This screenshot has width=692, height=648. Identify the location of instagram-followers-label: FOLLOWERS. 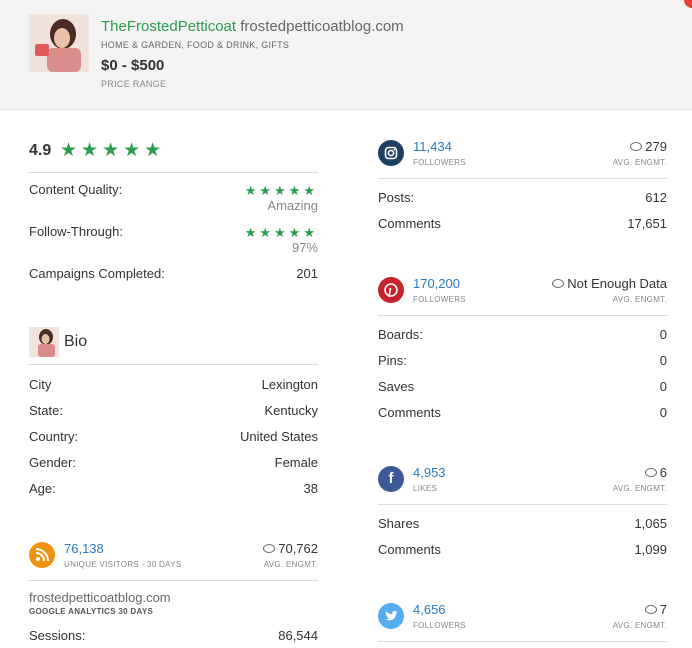
(439, 162).